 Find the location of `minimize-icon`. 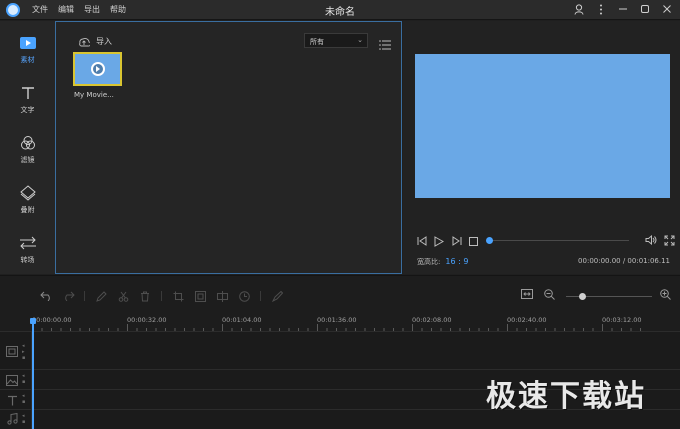

minimize-icon is located at coordinates (623, 9).